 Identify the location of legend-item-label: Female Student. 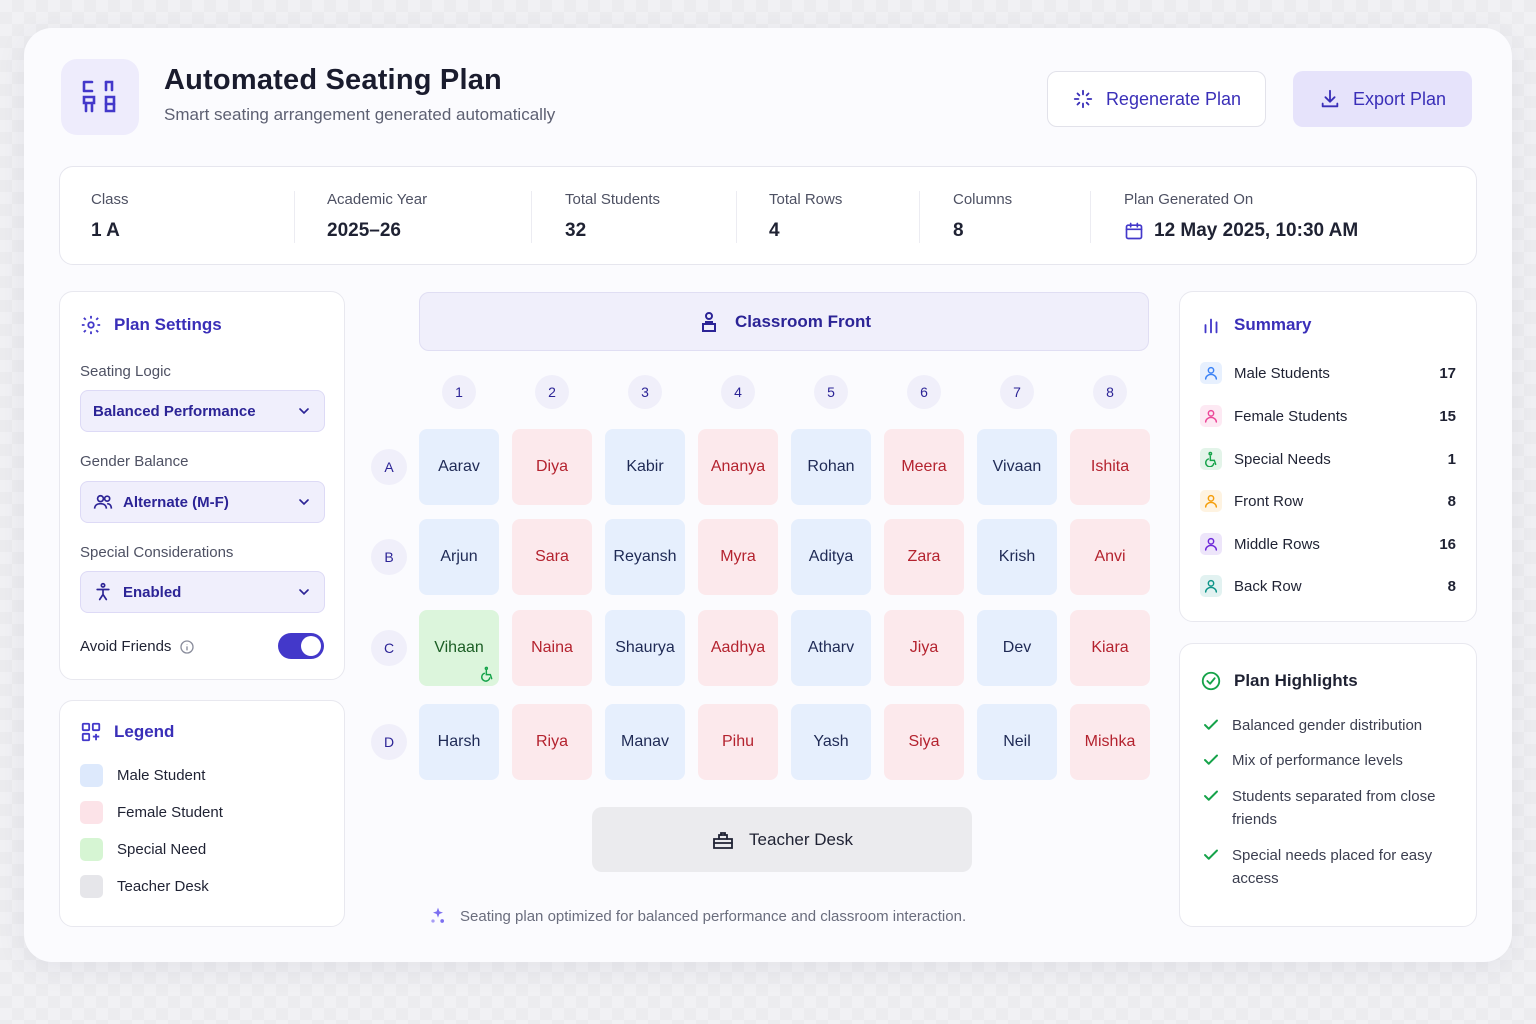
(170, 812).